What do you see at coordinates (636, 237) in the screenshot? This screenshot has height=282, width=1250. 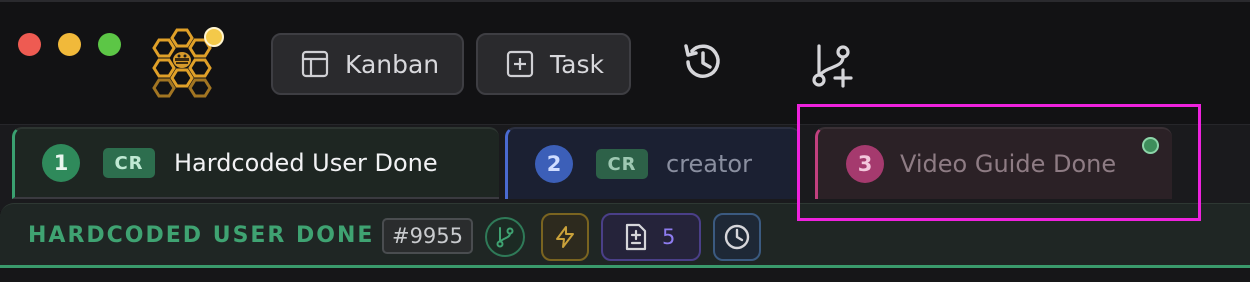 I see `file-diff-icon` at bounding box center [636, 237].